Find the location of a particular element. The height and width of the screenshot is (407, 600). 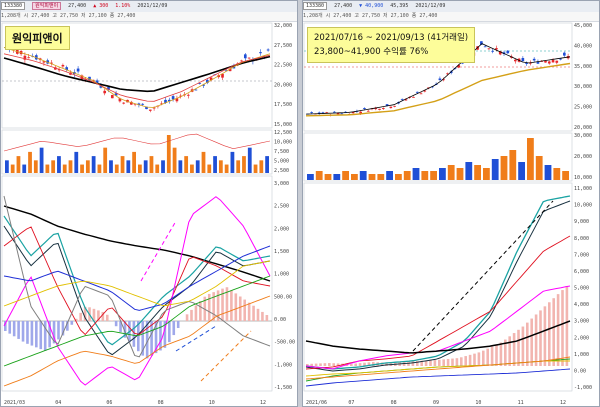

left-price-axis-tick-0: 32,000 is located at coordinates (283, 26).